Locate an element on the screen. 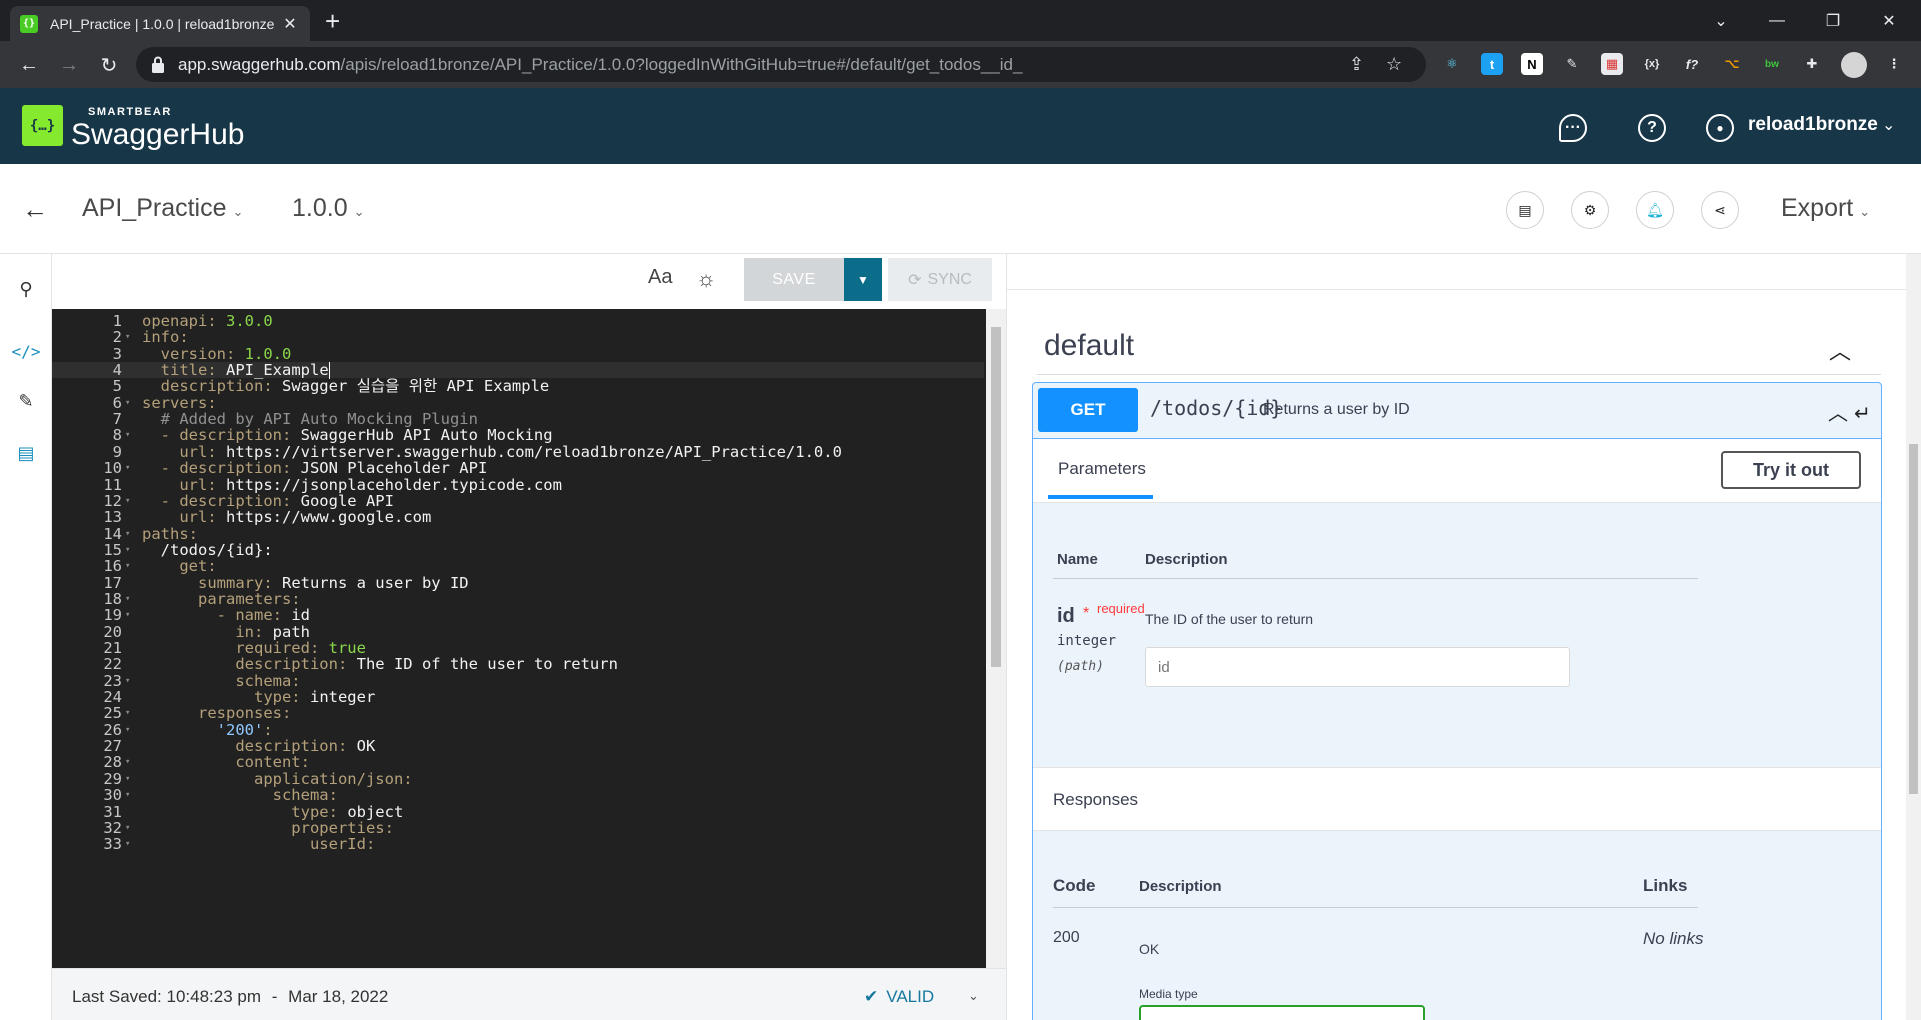  react-devtools-icon: ⚛ is located at coordinates (1452, 64).